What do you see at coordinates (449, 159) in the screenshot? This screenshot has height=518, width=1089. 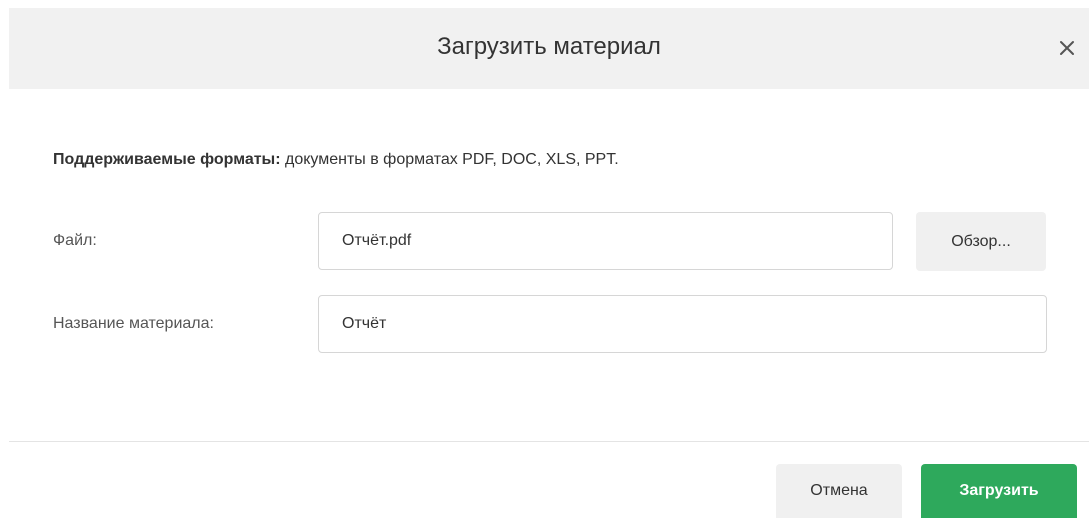 I see `supported-formats-text: документы в форматах PDF, DOC, XLS, PPT.` at bounding box center [449, 159].